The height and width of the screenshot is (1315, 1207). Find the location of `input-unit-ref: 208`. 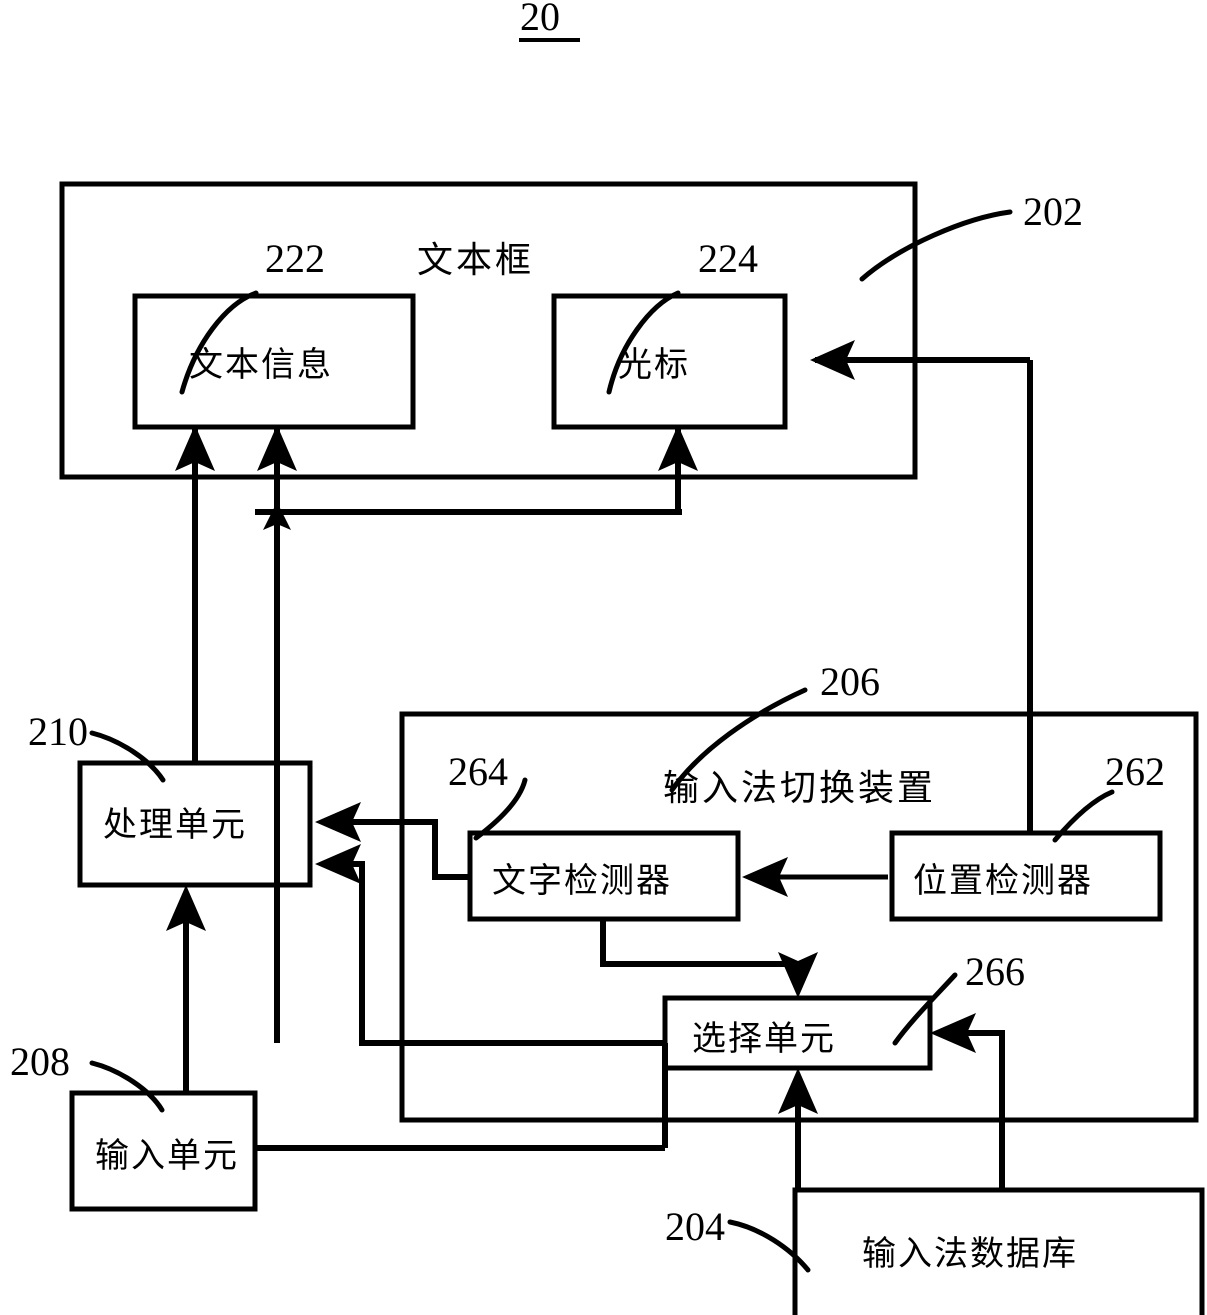

input-unit-ref: 208 is located at coordinates (40, 1061).